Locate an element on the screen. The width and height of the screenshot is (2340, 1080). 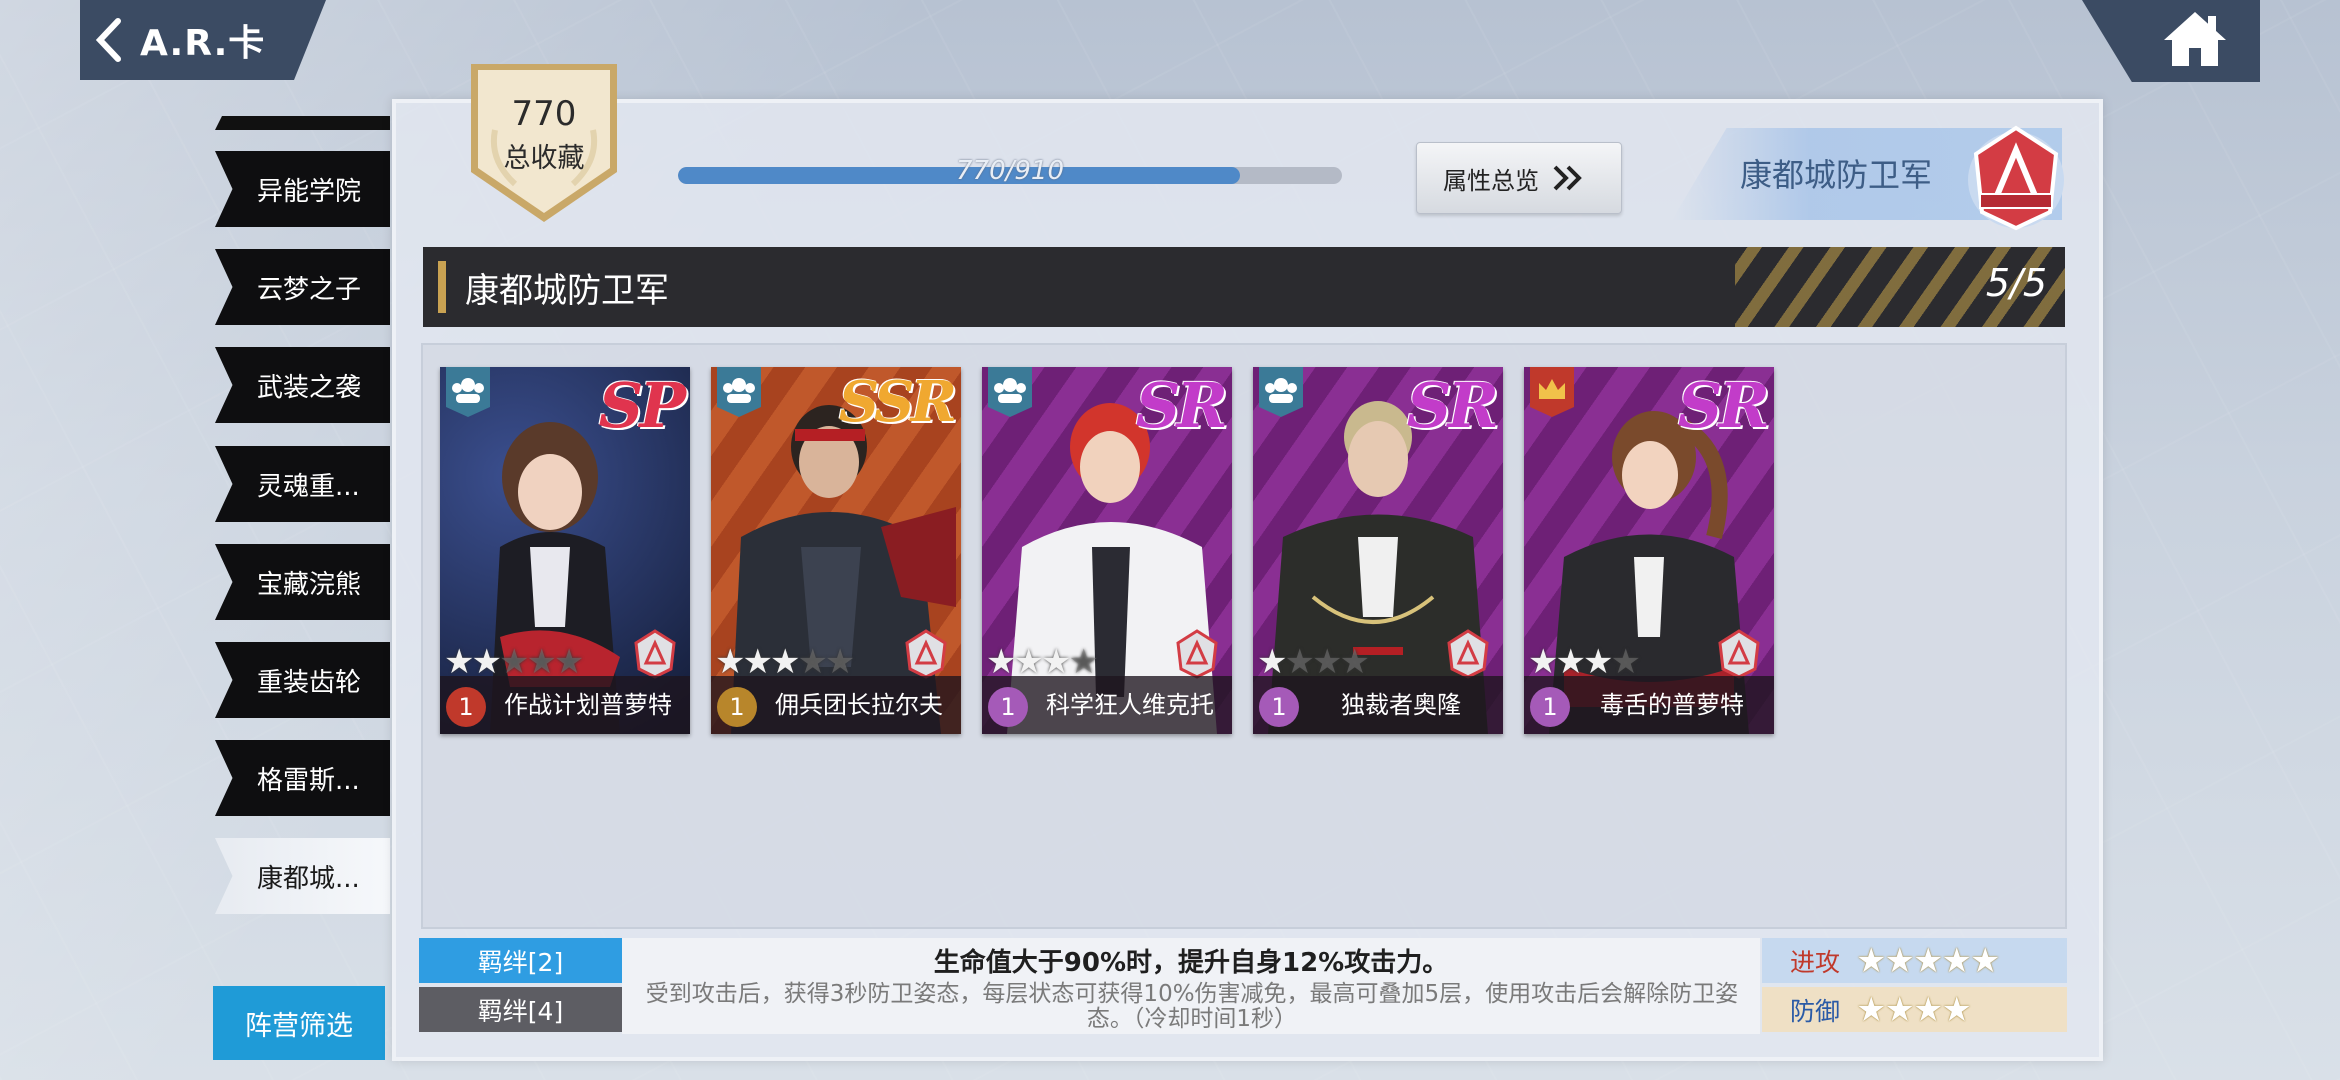
card-2: SSR ★★★★★ 1 佣兵团长拉尔夫 is located at coordinates (836, 550).